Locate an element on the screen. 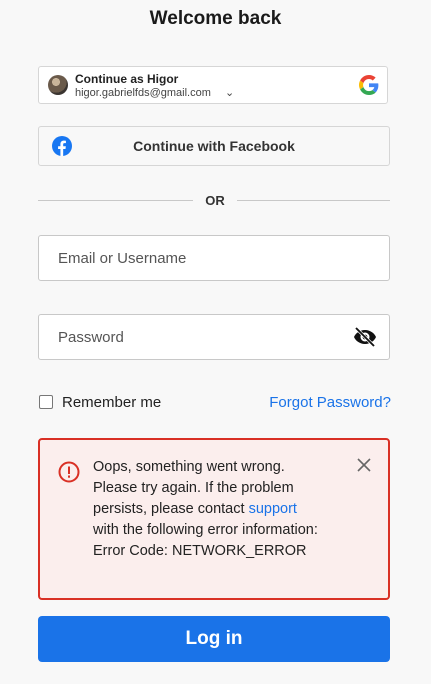  facebook-button-label: Continue with Facebook is located at coordinates (214, 146).